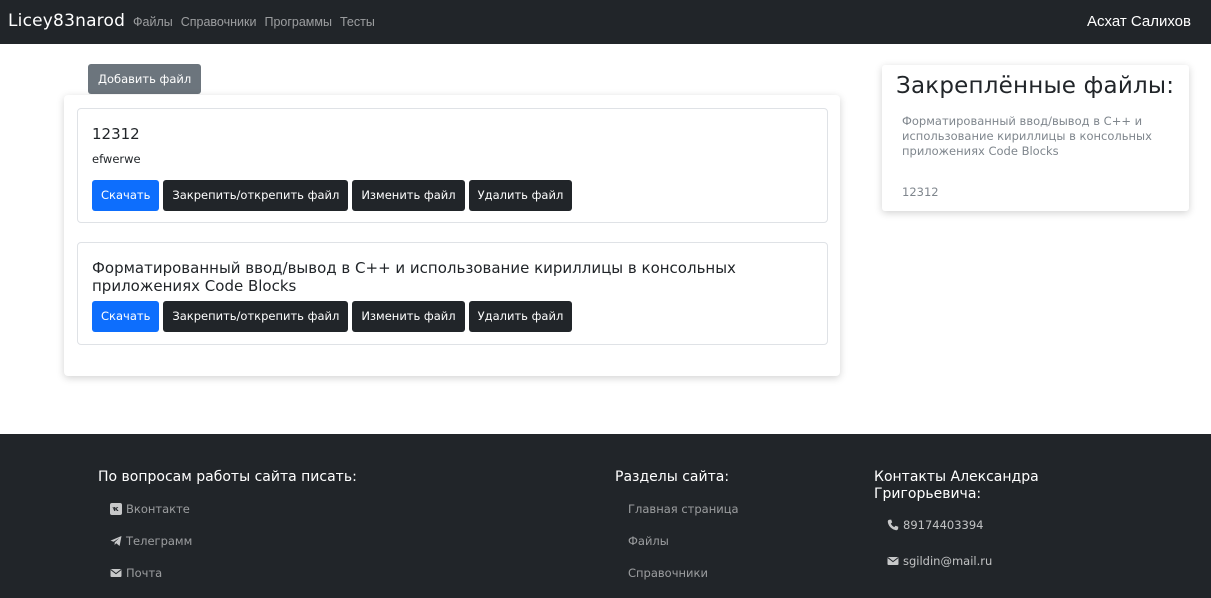 This screenshot has width=1211, height=598. I want to click on pinned-file-link: 12312, so click(920, 192).